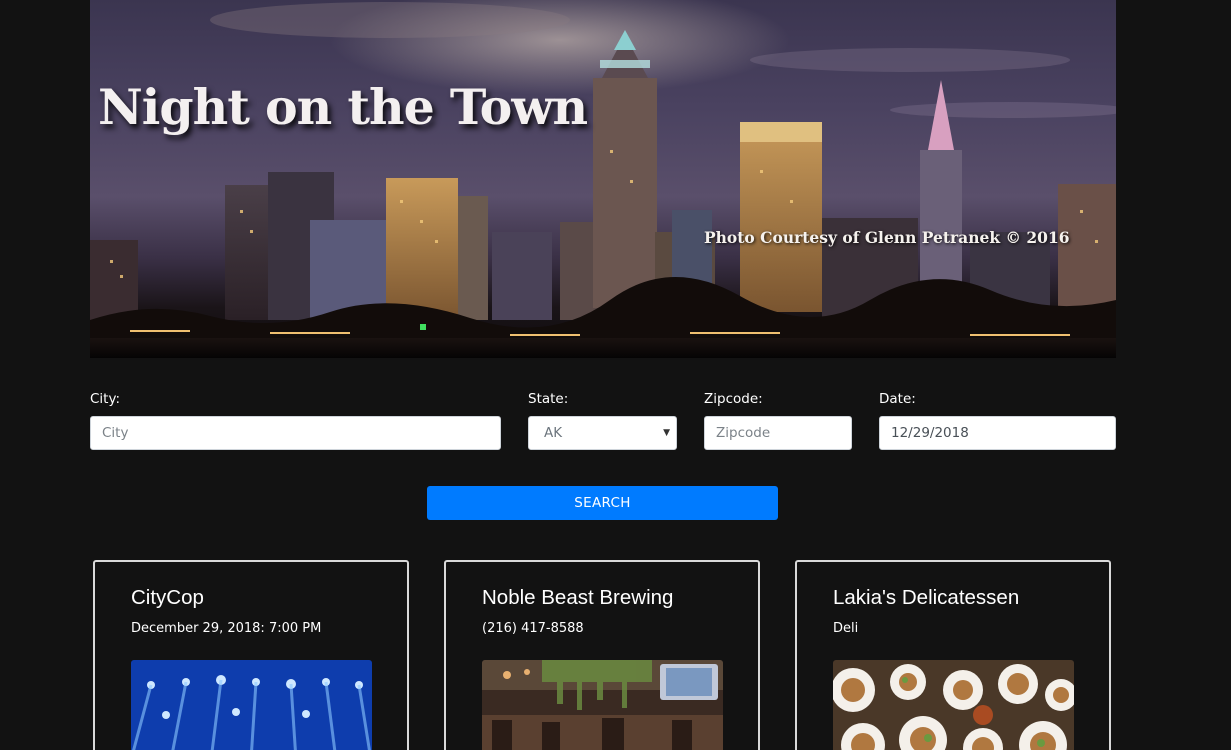 The height and width of the screenshot is (750, 1231). What do you see at coordinates (343, 107) in the screenshot?
I see `page-title: Night on the Town` at bounding box center [343, 107].